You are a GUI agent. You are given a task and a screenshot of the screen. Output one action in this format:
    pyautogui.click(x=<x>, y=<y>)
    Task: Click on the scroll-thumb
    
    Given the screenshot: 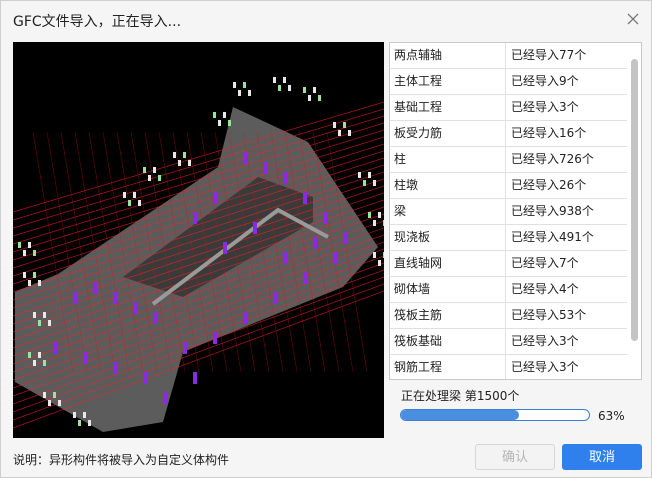 What is the action you would take?
    pyautogui.click(x=634, y=200)
    